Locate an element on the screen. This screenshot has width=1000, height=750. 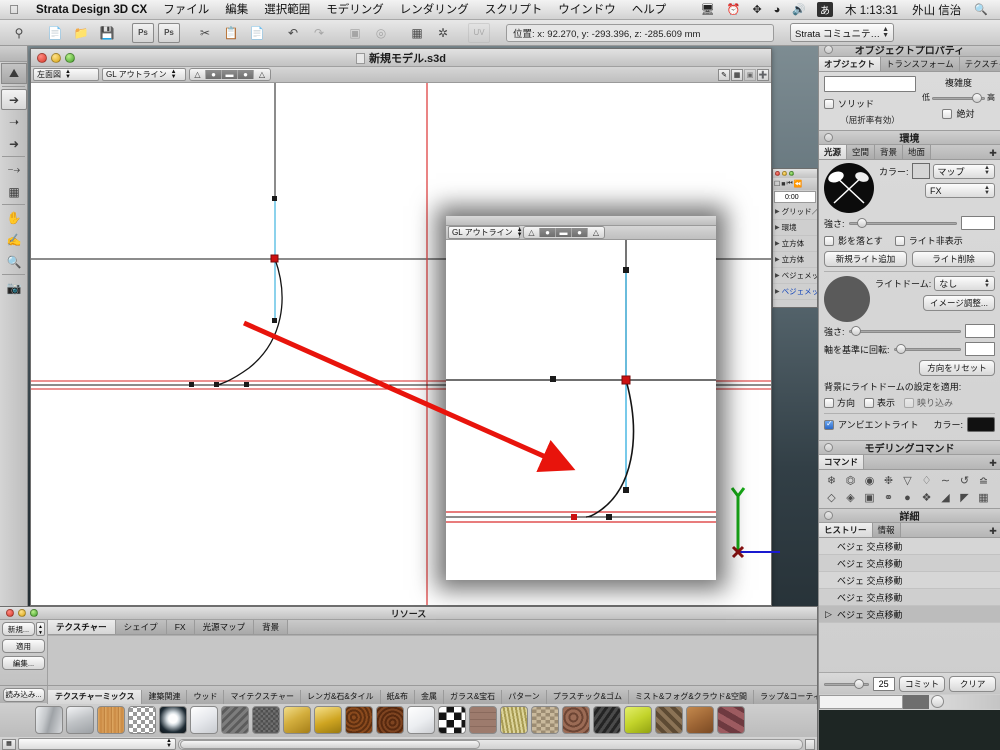
light-preview-sphere is located at coordinates (849, 188).